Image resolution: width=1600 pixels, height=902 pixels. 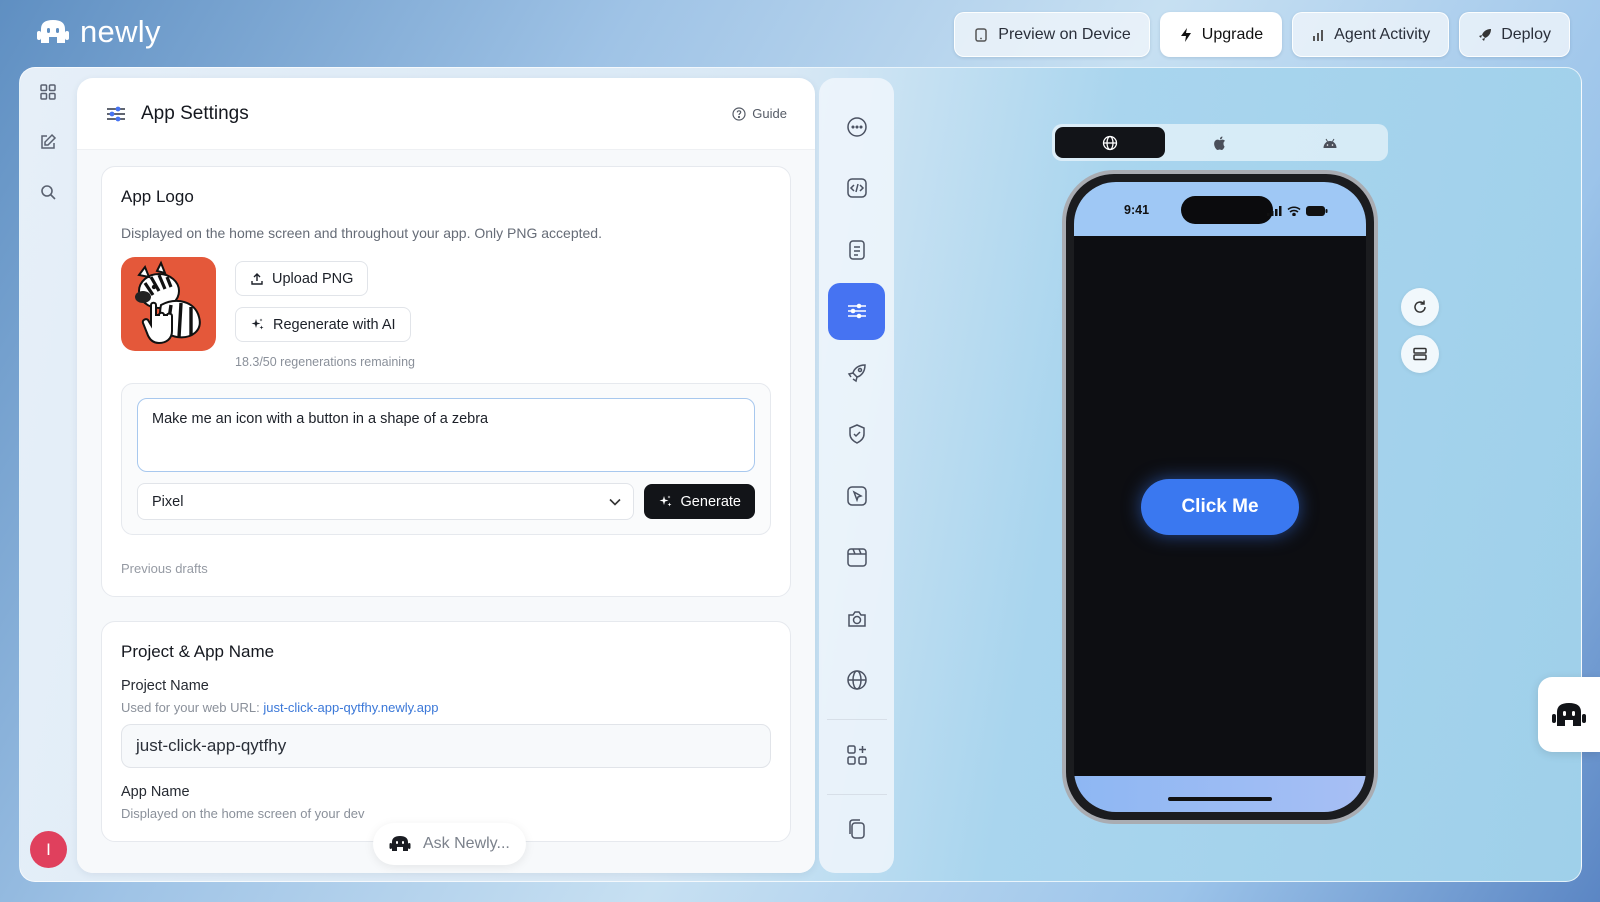 I want to click on phone-preview: 9:41 Click Me, so click(x=1220, y=497).